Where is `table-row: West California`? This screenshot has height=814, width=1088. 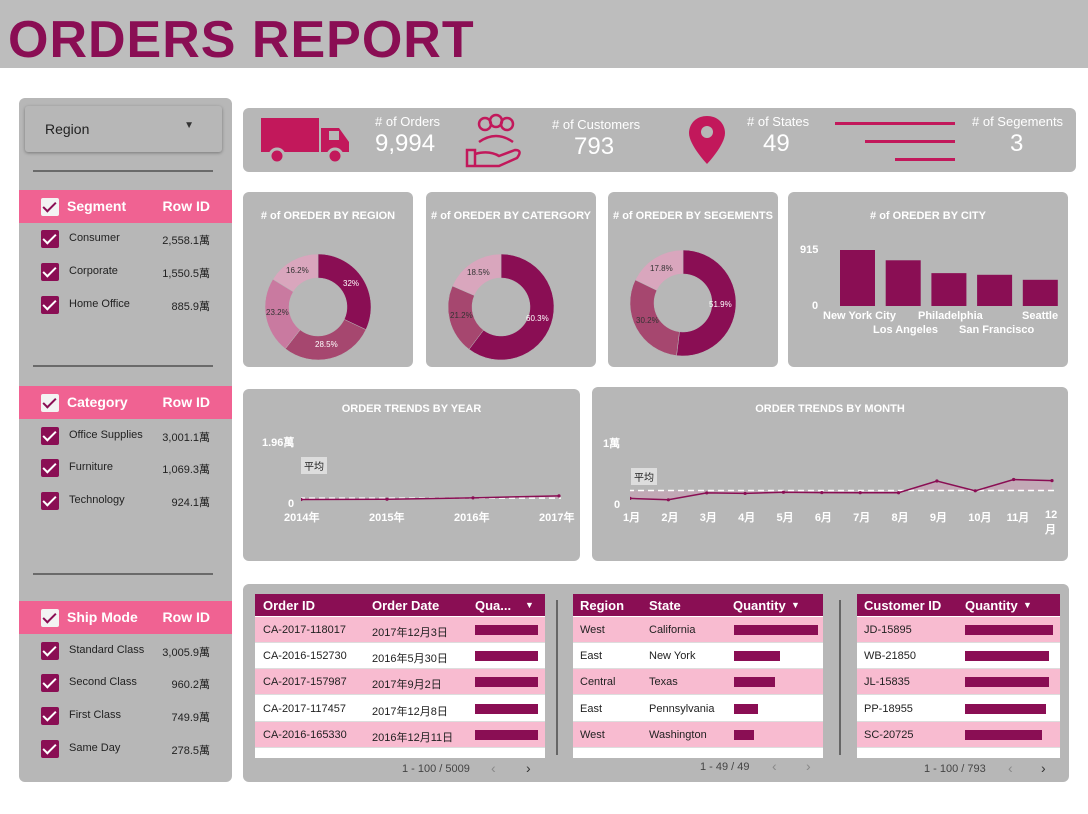 table-row: West California is located at coordinates (698, 630).